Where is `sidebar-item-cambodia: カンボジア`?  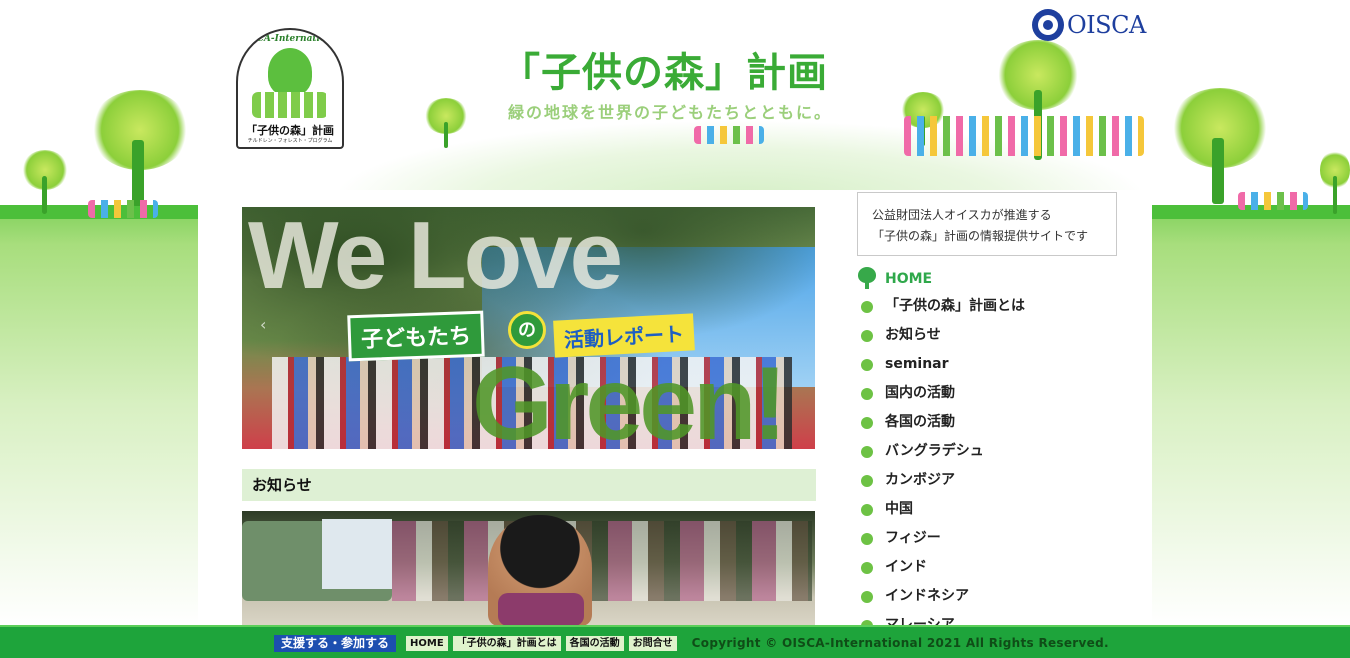
sidebar-item-cambodia: カンボジア is located at coordinates (998, 480).